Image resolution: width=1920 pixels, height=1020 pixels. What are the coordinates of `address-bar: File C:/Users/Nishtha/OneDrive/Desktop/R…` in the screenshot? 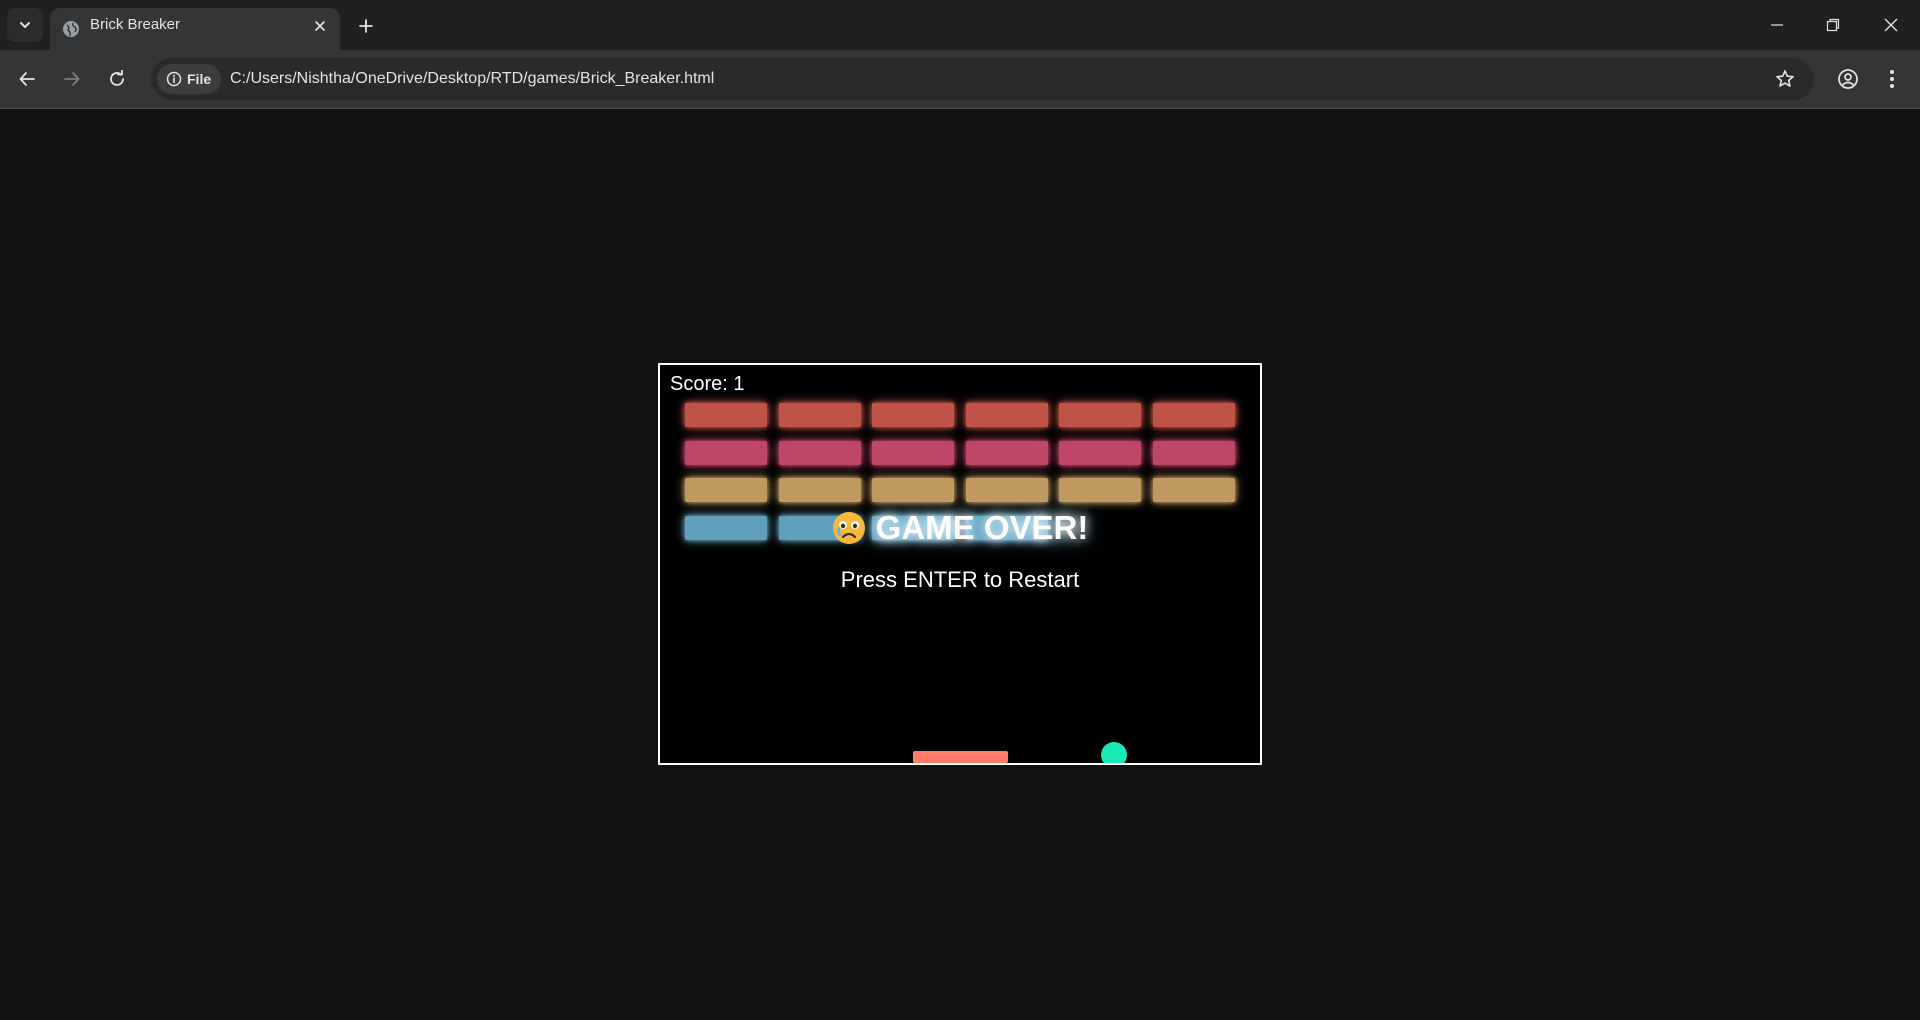 It's located at (982, 79).